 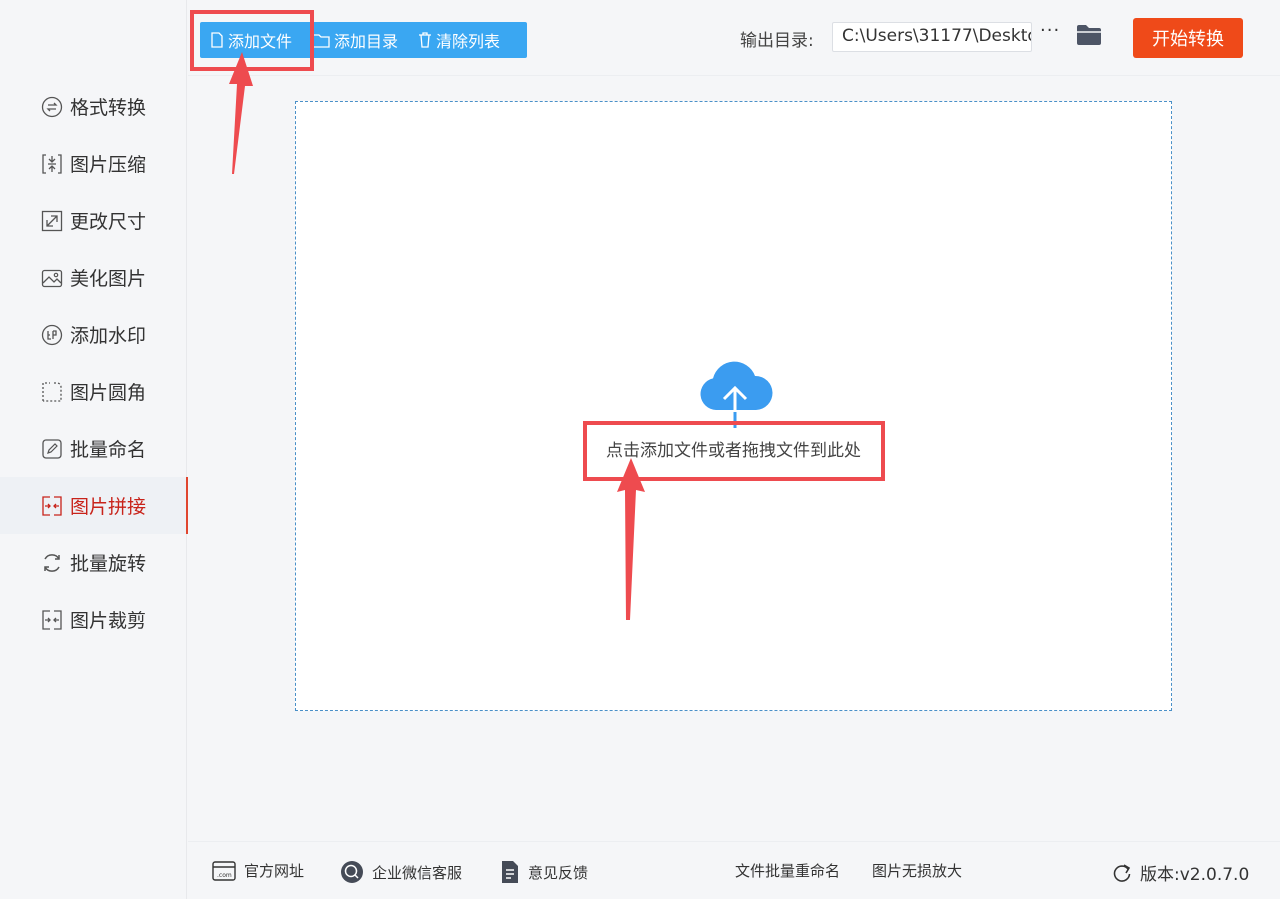 I want to click on rename-icon, so click(x=52, y=449).